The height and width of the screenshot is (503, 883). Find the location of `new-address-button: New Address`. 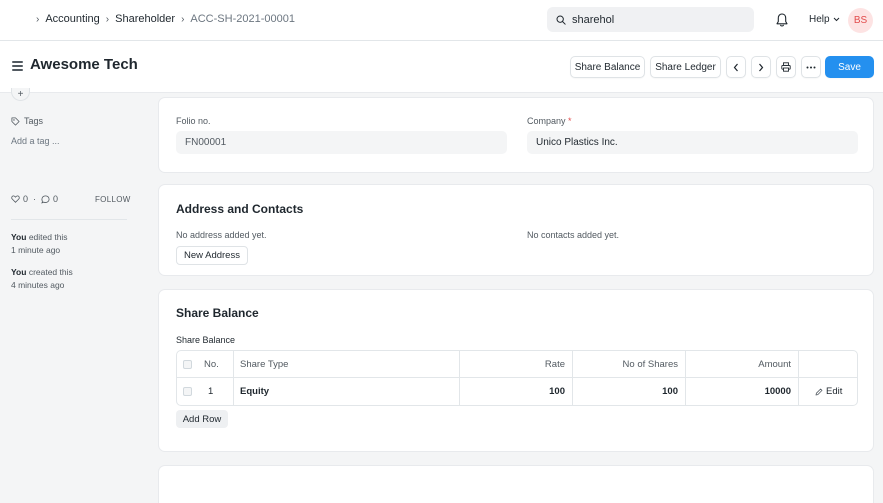

new-address-button: New Address is located at coordinates (212, 255).